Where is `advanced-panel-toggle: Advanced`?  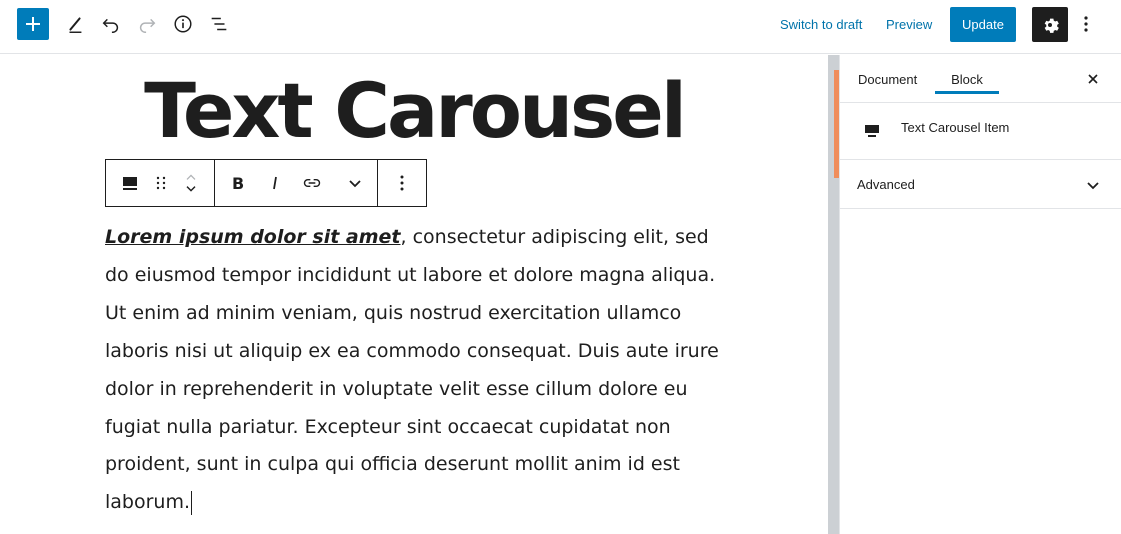 advanced-panel-toggle: Advanced is located at coordinates (980, 184).